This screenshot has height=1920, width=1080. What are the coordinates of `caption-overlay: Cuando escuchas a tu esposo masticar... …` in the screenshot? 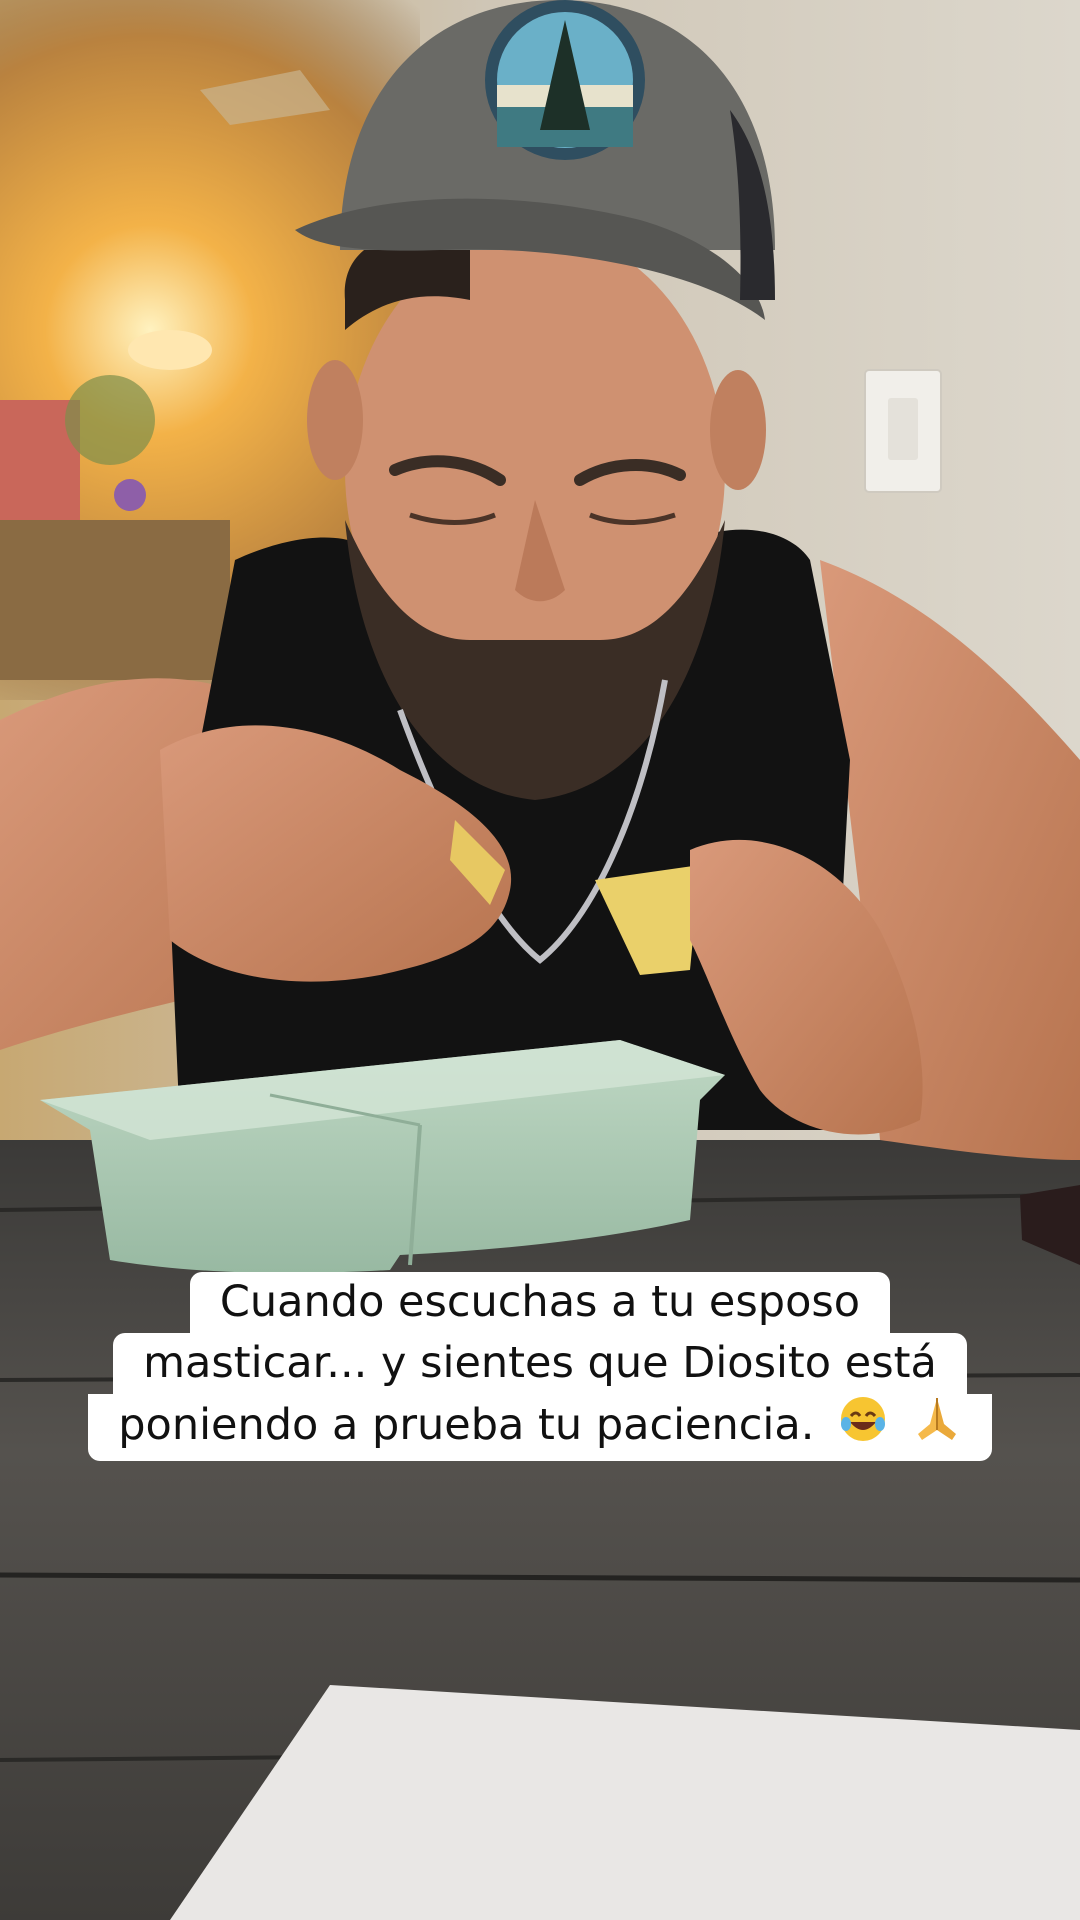 It's located at (540, 1366).